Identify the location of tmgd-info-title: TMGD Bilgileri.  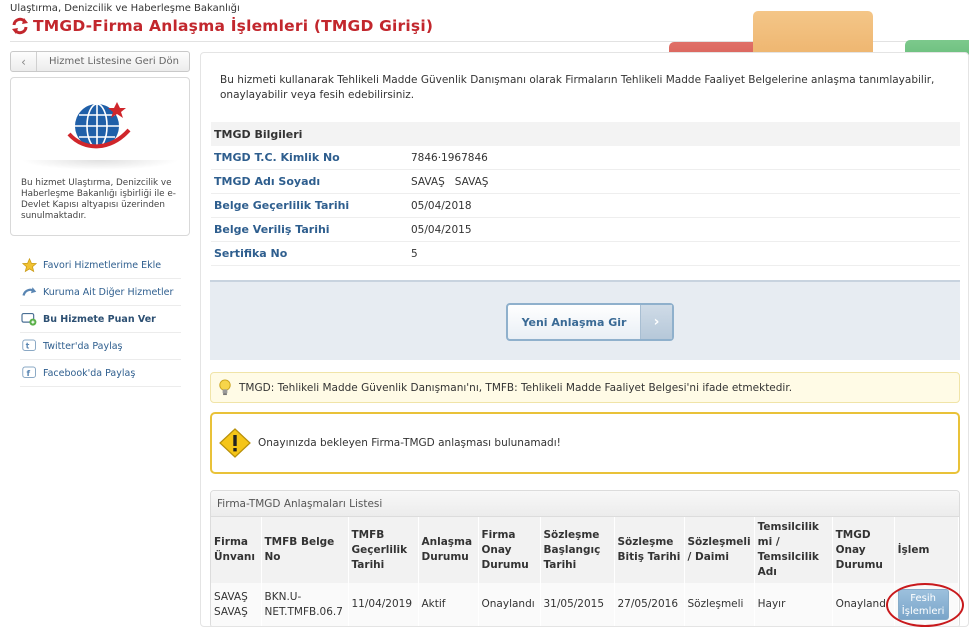
(585, 134).